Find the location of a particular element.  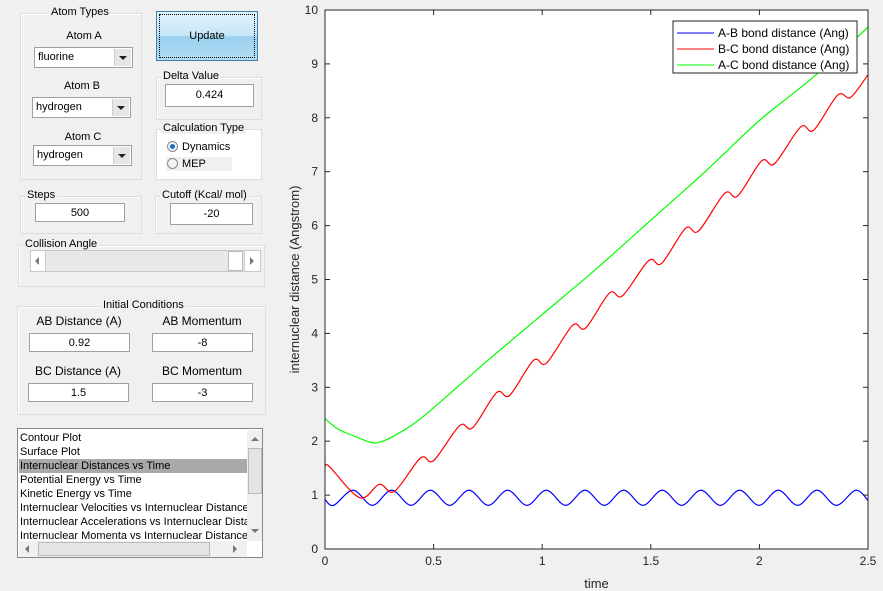

x-axis-label: time is located at coordinates (596, 583).